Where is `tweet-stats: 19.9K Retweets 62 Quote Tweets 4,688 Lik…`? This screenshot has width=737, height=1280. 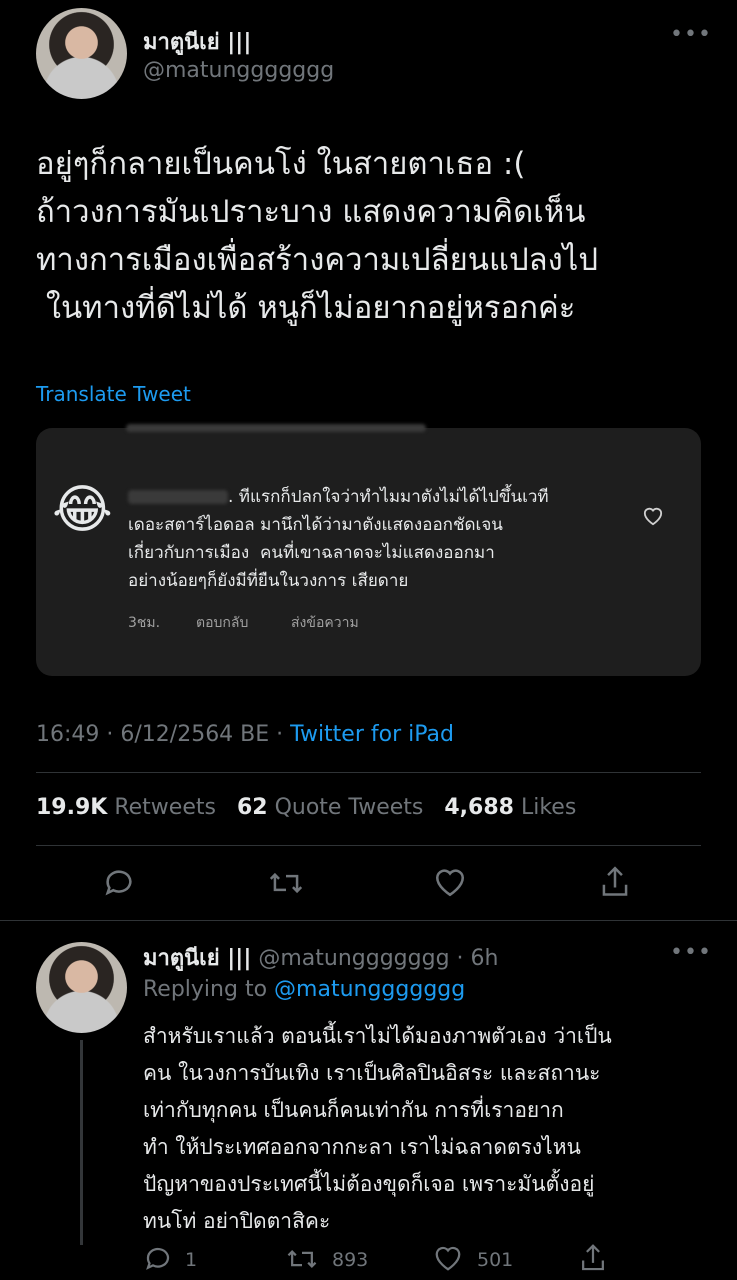
tweet-stats: 19.9K Retweets 62 Quote Tweets 4,688 Lik… is located at coordinates (306, 807).